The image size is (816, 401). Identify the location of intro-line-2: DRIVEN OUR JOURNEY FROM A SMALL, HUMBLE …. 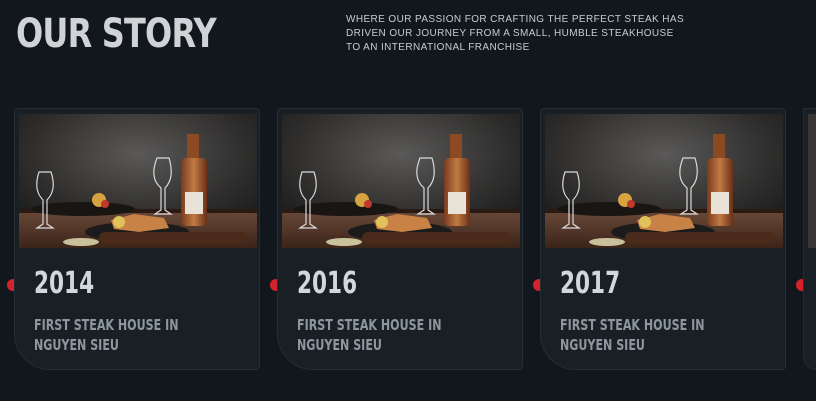
(510, 33).